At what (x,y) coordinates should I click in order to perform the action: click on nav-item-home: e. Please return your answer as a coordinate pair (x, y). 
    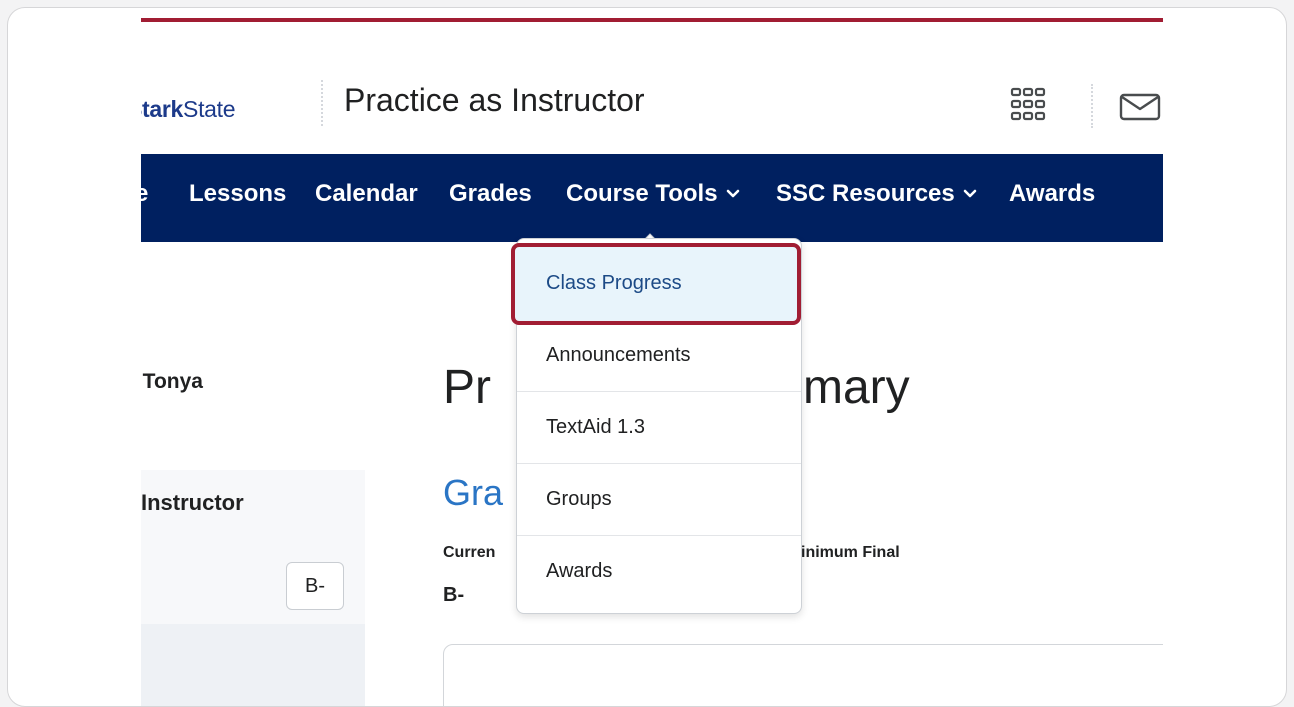
    Looking at the image, I should click on (144, 194).